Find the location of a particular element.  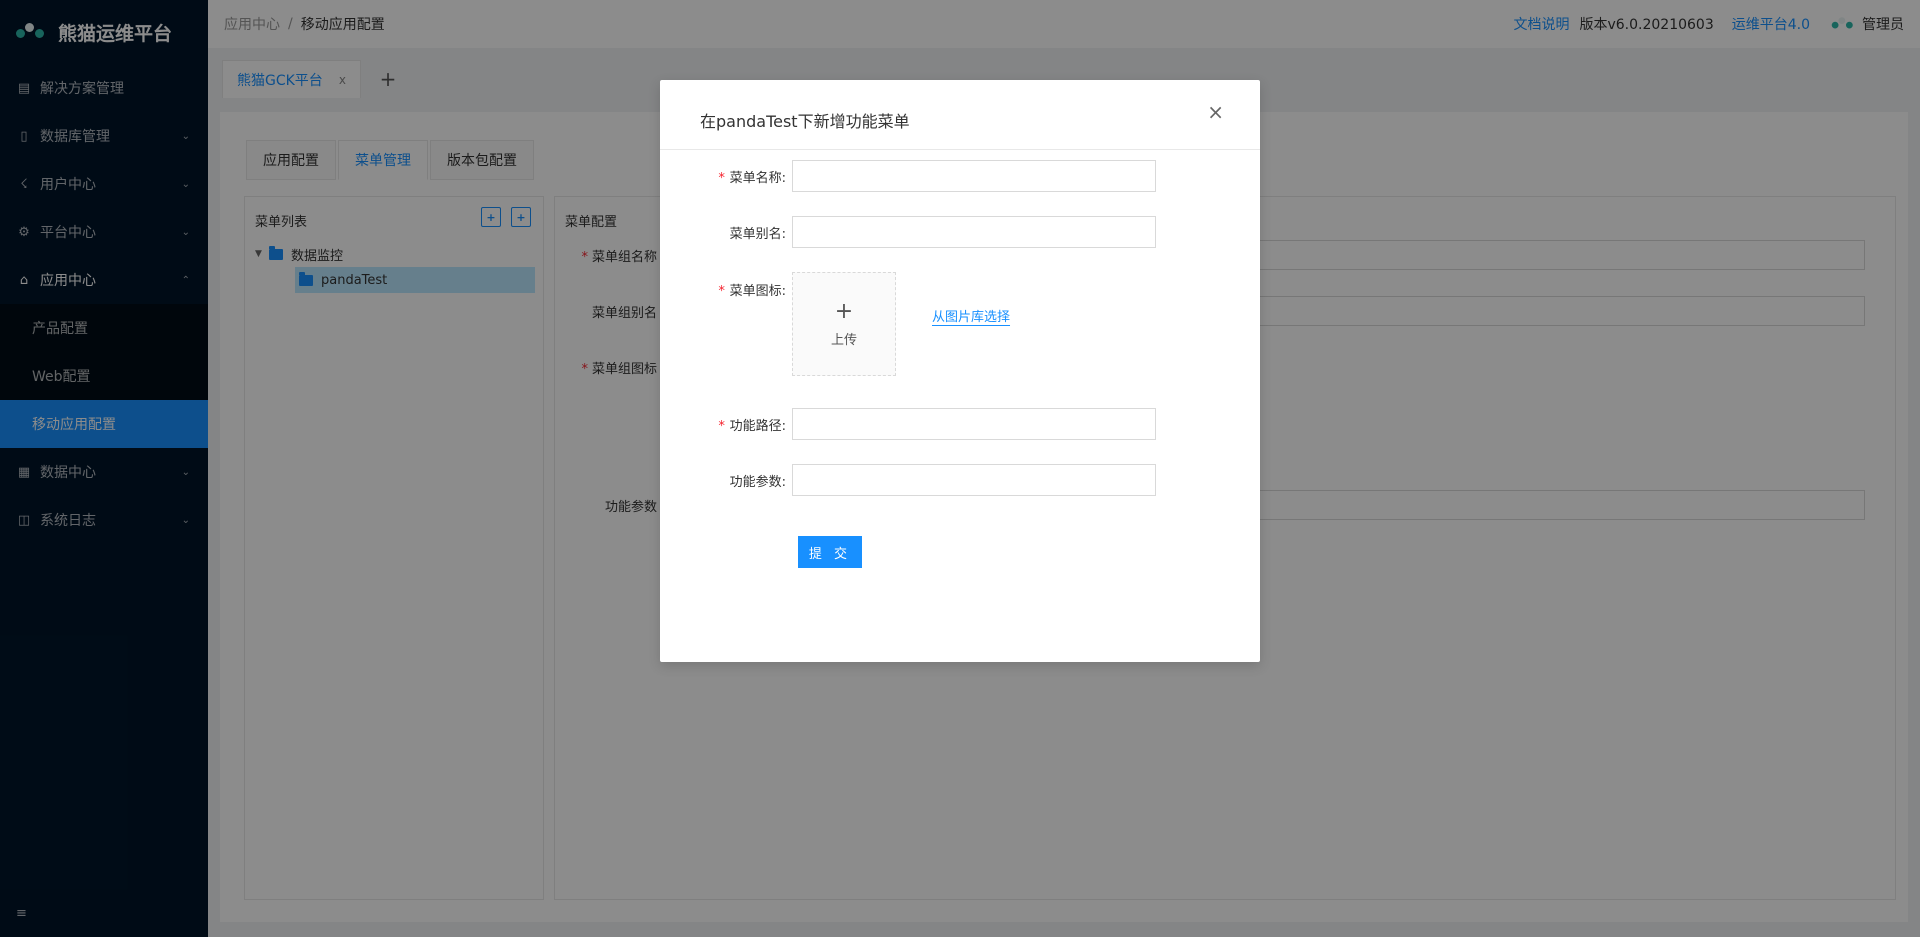

menu-alias-input is located at coordinates (974, 232).